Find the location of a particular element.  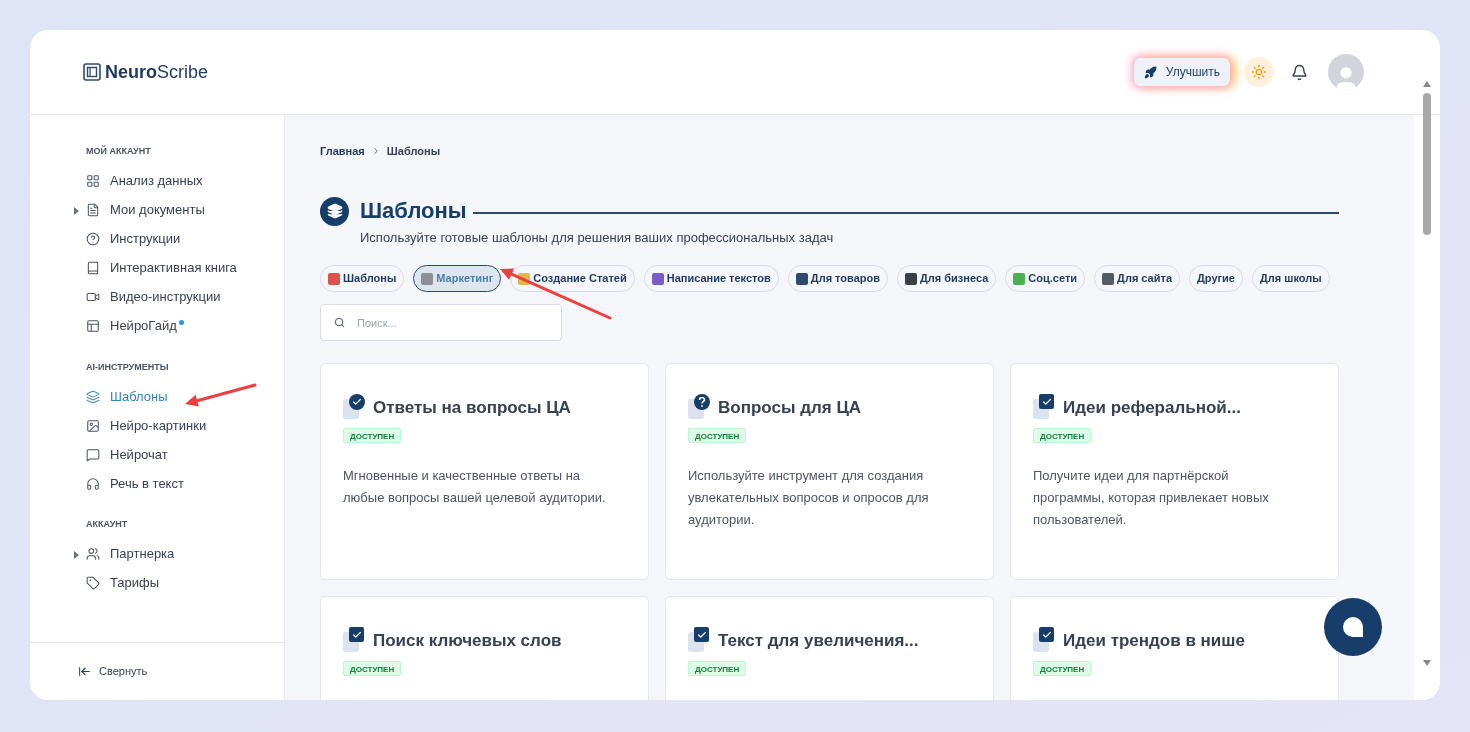

logo-icon is located at coordinates (92, 72).